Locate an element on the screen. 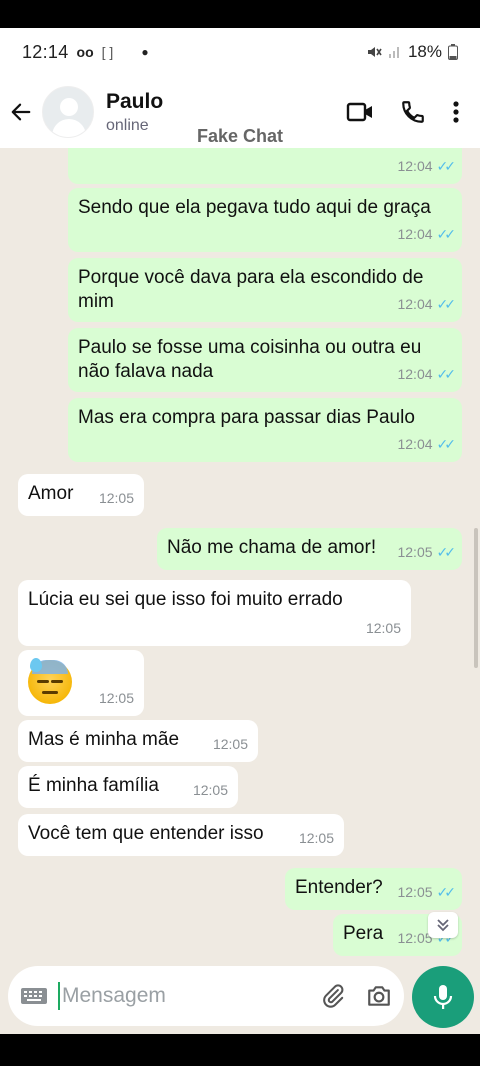 Image resolution: width=480 pixels, height=1066 pixels. message-bubble-outgoing: Entender? 12:05 ✓✓ is located at coordinates (373, 889).